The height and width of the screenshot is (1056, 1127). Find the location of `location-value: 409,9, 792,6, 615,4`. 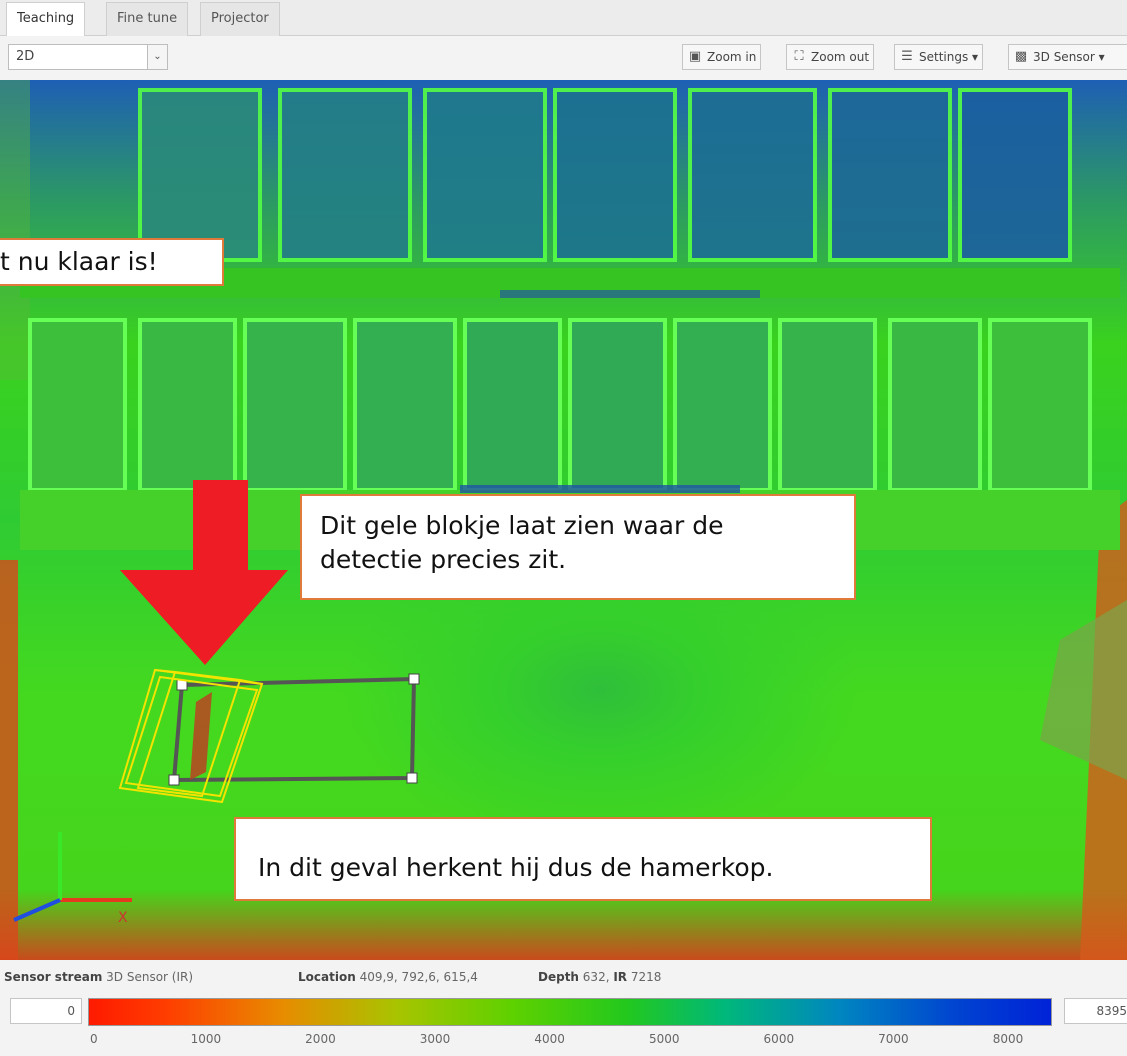

location-value: 409,9, 792,6, 615,4 is located at coordinates (418, 977).